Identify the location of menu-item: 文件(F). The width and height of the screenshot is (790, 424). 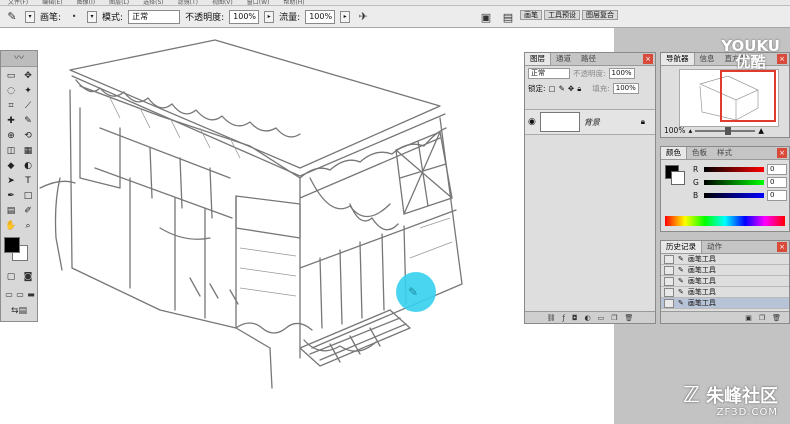
(18, 2).